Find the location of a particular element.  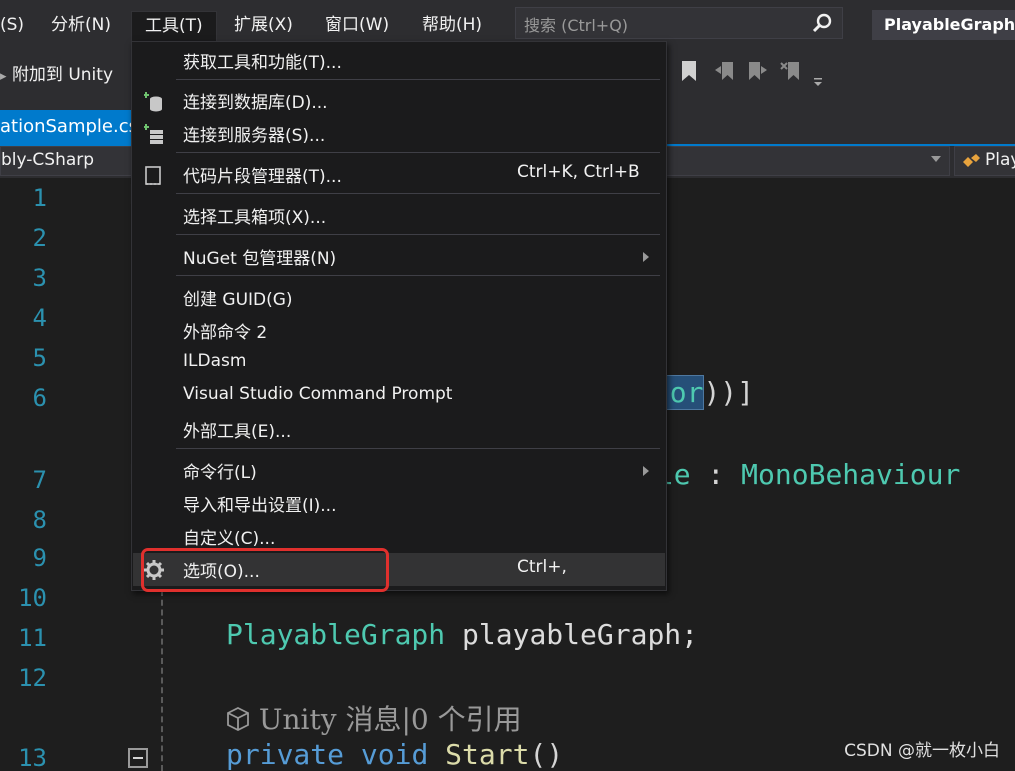

member-dropdown-value: Play is located at coordinates (1000, 160).